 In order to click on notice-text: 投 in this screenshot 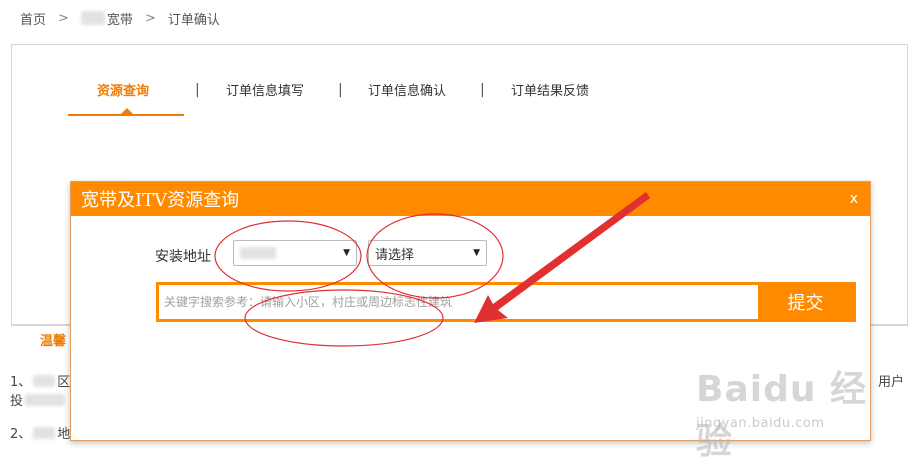, I will do `click(17, 401)`.